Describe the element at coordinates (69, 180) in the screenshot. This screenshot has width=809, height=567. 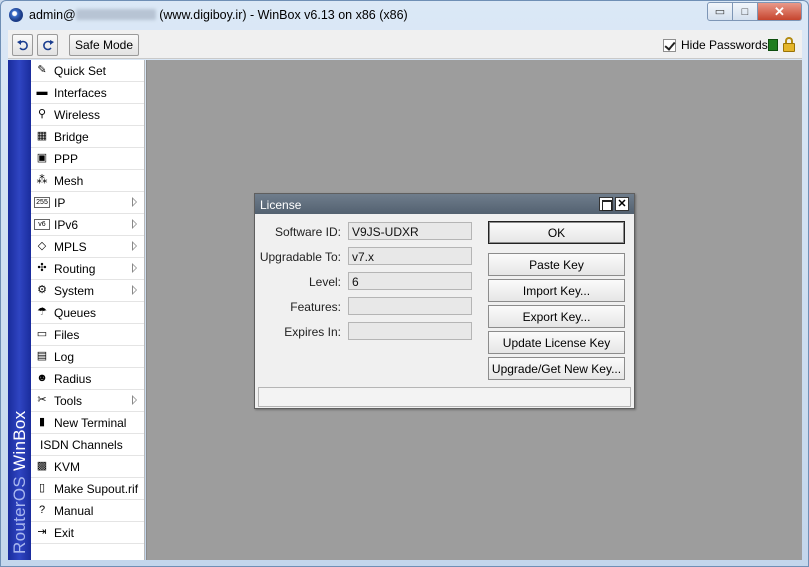
I see `sidebar-item-label: Mesh` at that location.